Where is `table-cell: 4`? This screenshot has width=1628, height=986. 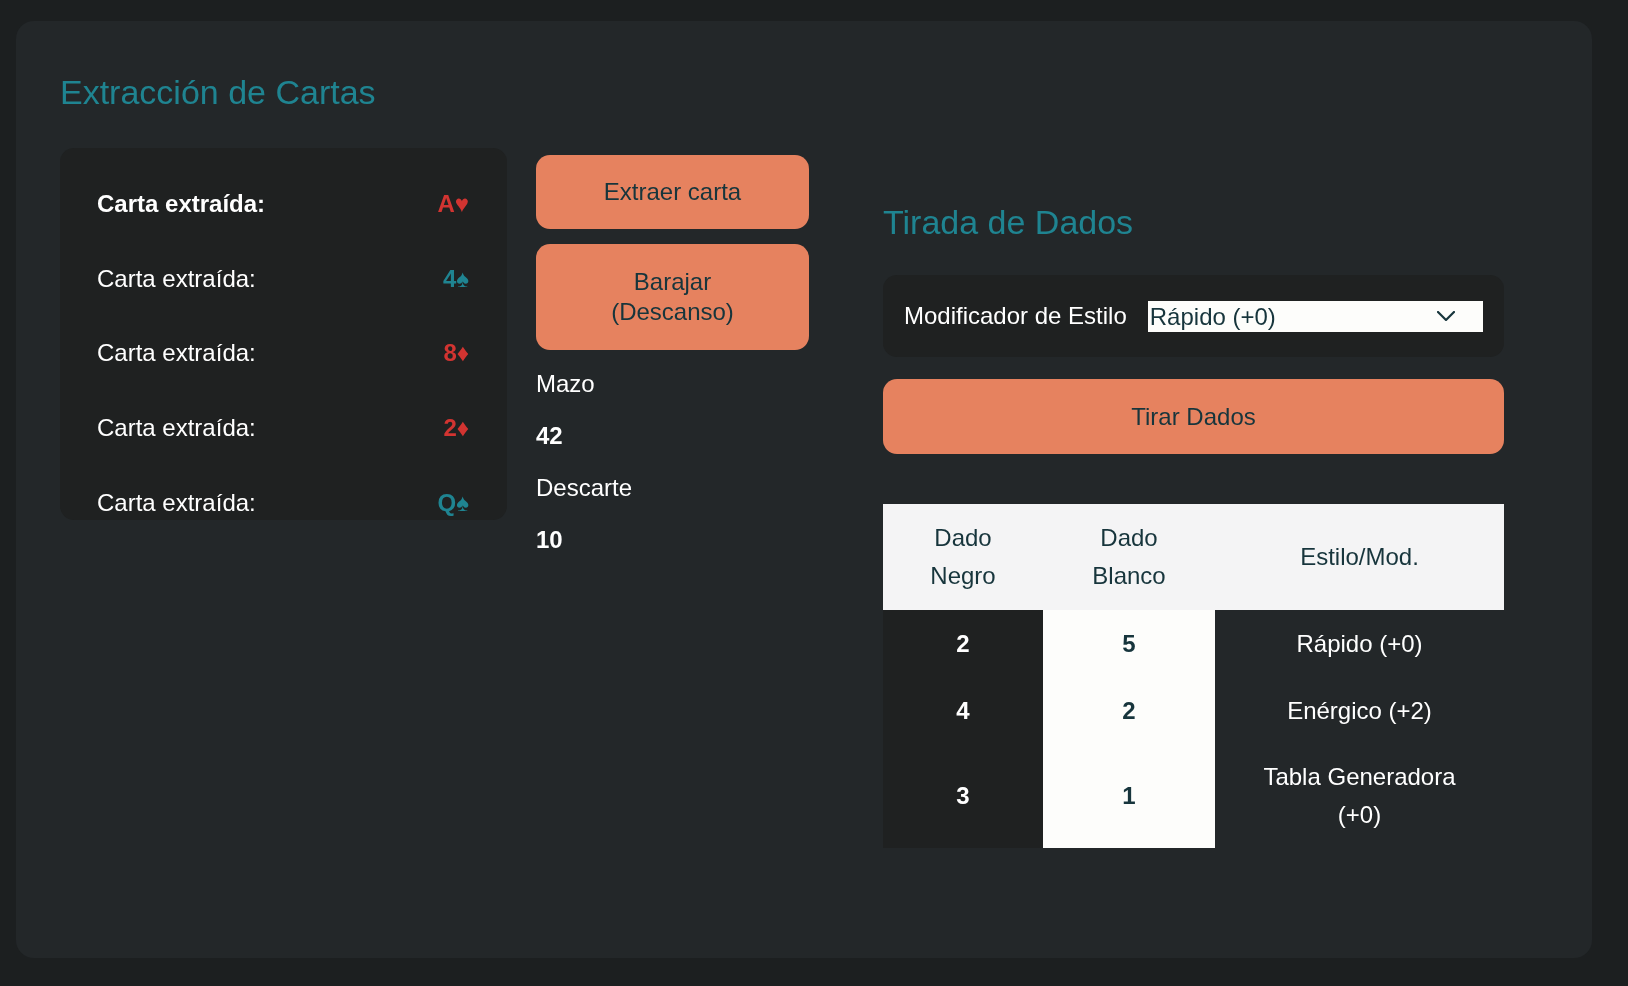
table-cell: 4 is located at coordinates (963, 710).